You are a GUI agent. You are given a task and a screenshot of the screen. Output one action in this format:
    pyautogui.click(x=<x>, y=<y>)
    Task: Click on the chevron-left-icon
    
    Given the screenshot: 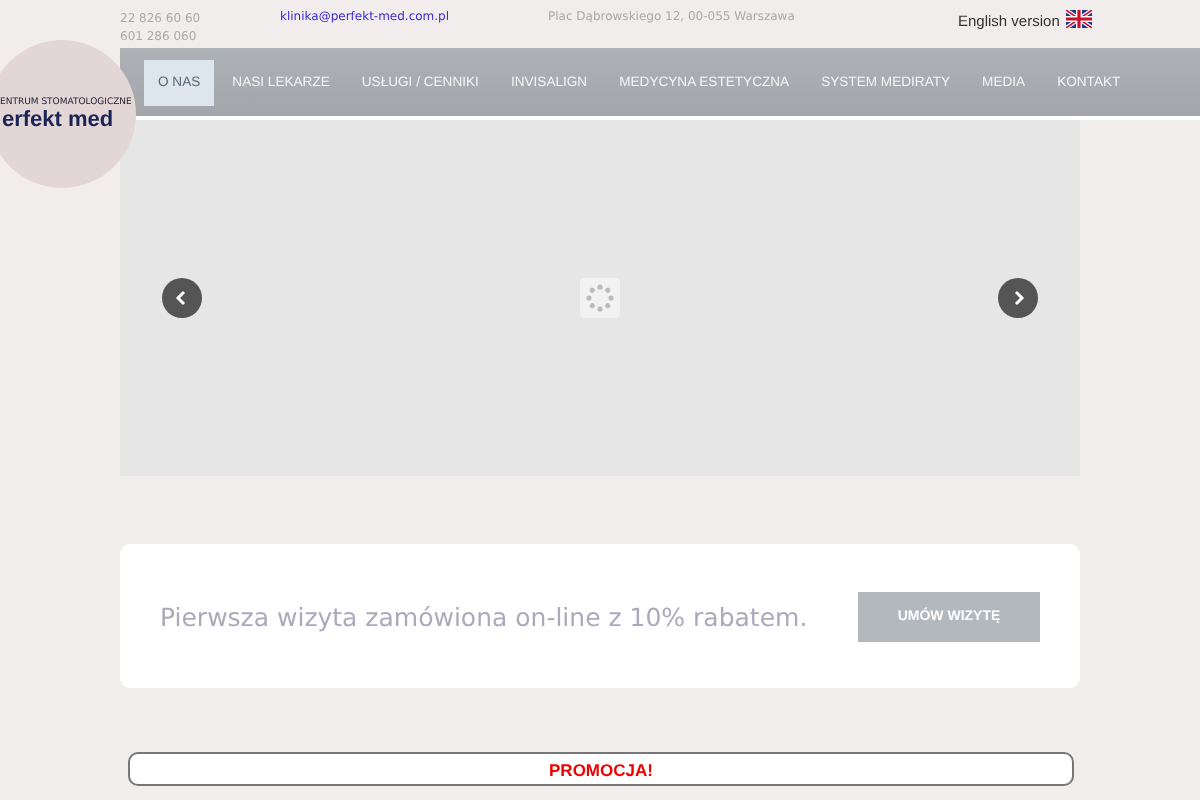 What is the action you would take?
    pyautogui.click(x=182, y=298)
    